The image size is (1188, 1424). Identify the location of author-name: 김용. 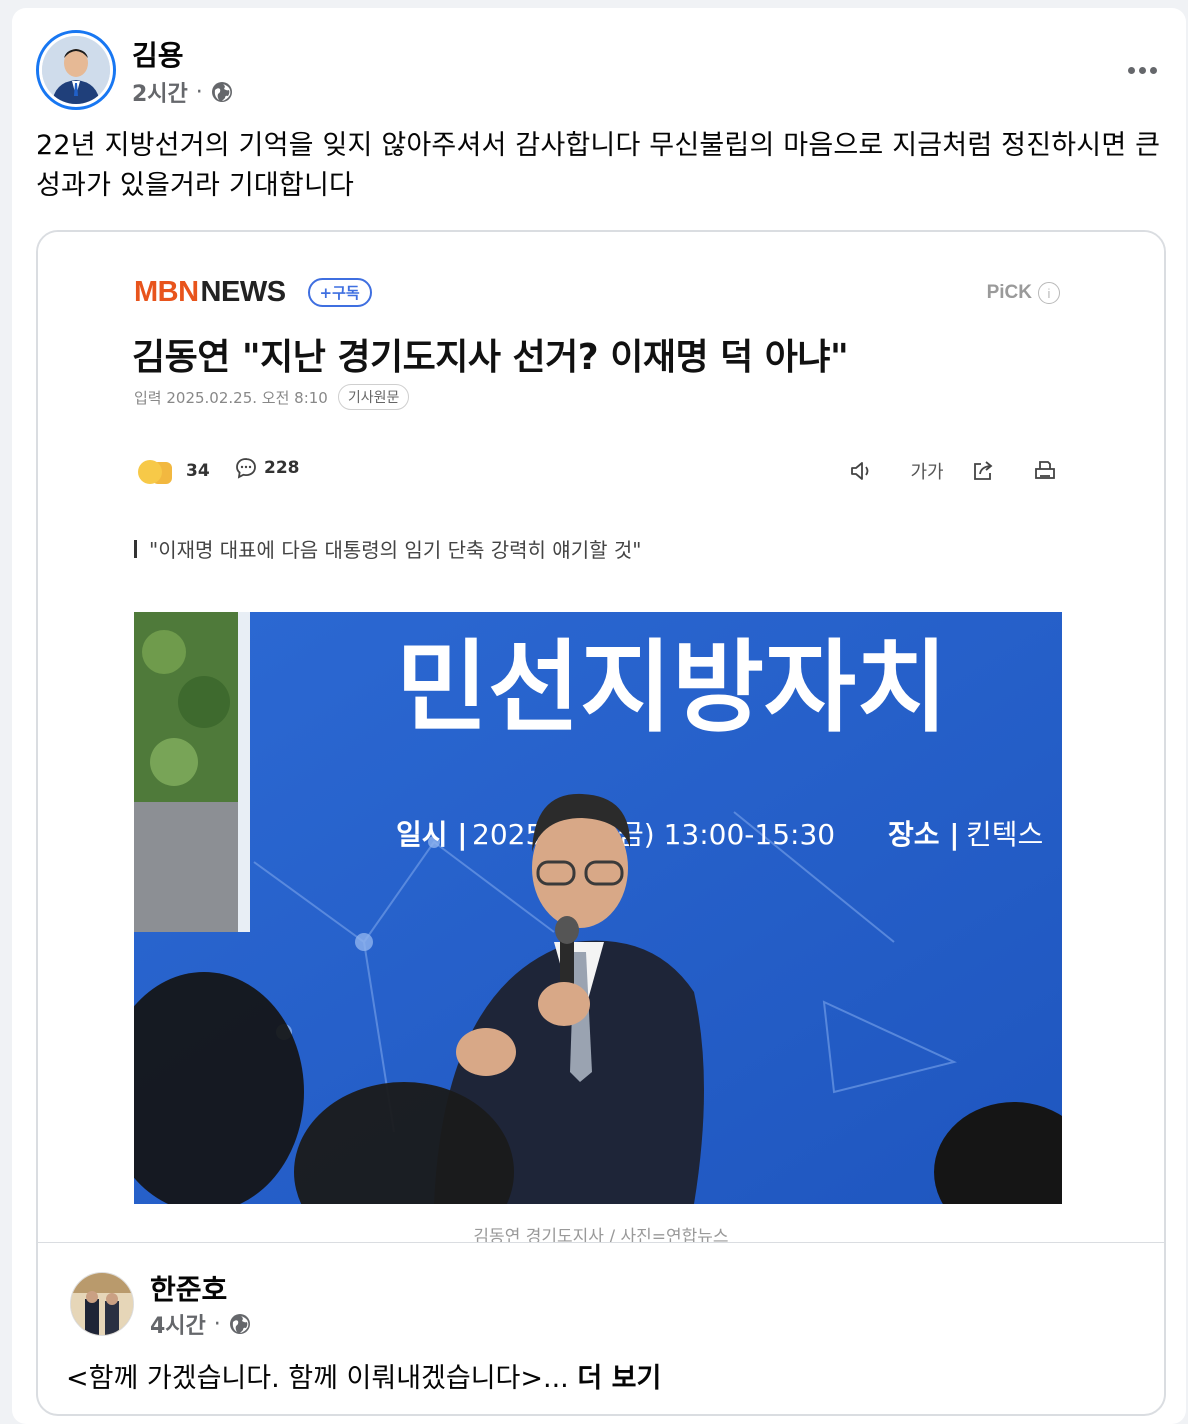
(158, 54).